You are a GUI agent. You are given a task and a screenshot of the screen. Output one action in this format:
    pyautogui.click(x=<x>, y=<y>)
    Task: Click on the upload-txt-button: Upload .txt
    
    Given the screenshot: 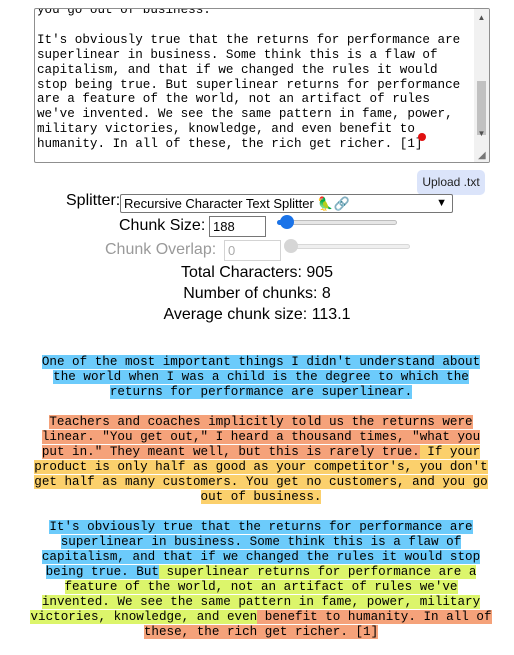 What is the action you would take?
    pyautogui.click(x=451, y=182)
    